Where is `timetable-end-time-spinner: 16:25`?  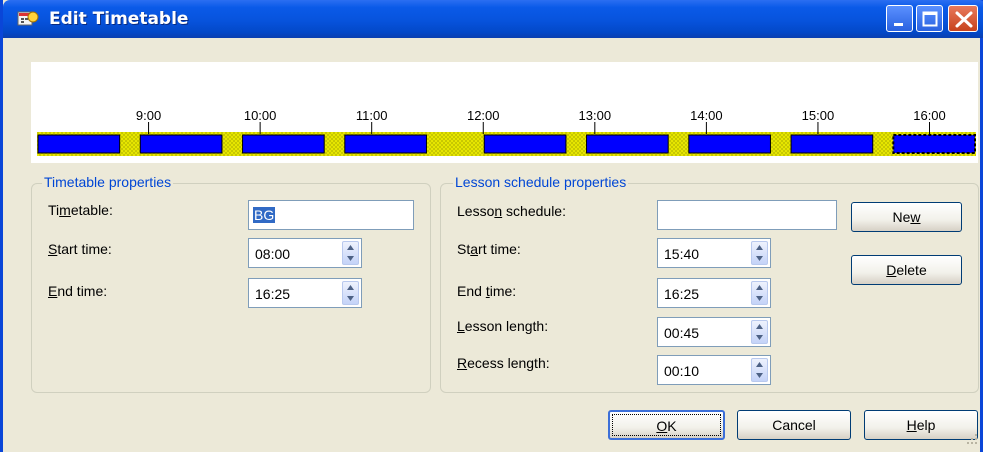
timetable-end-time-spinner: 16:25 is located at coordinates (305, 293).